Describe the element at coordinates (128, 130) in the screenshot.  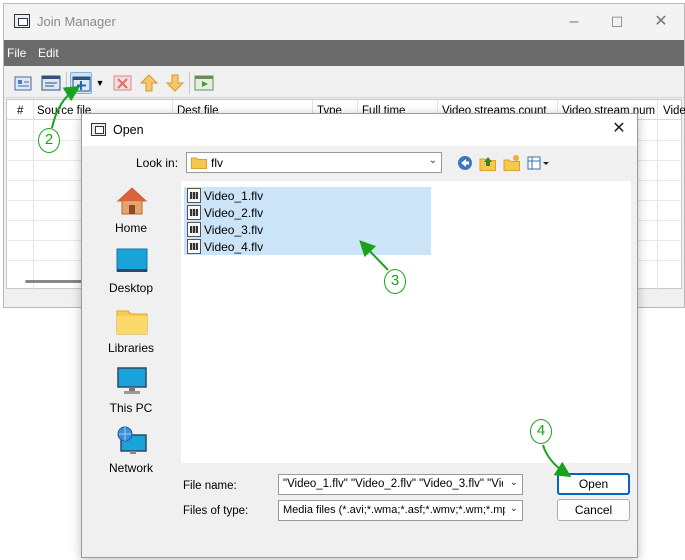
I see `dialog-title: Open` at that location.